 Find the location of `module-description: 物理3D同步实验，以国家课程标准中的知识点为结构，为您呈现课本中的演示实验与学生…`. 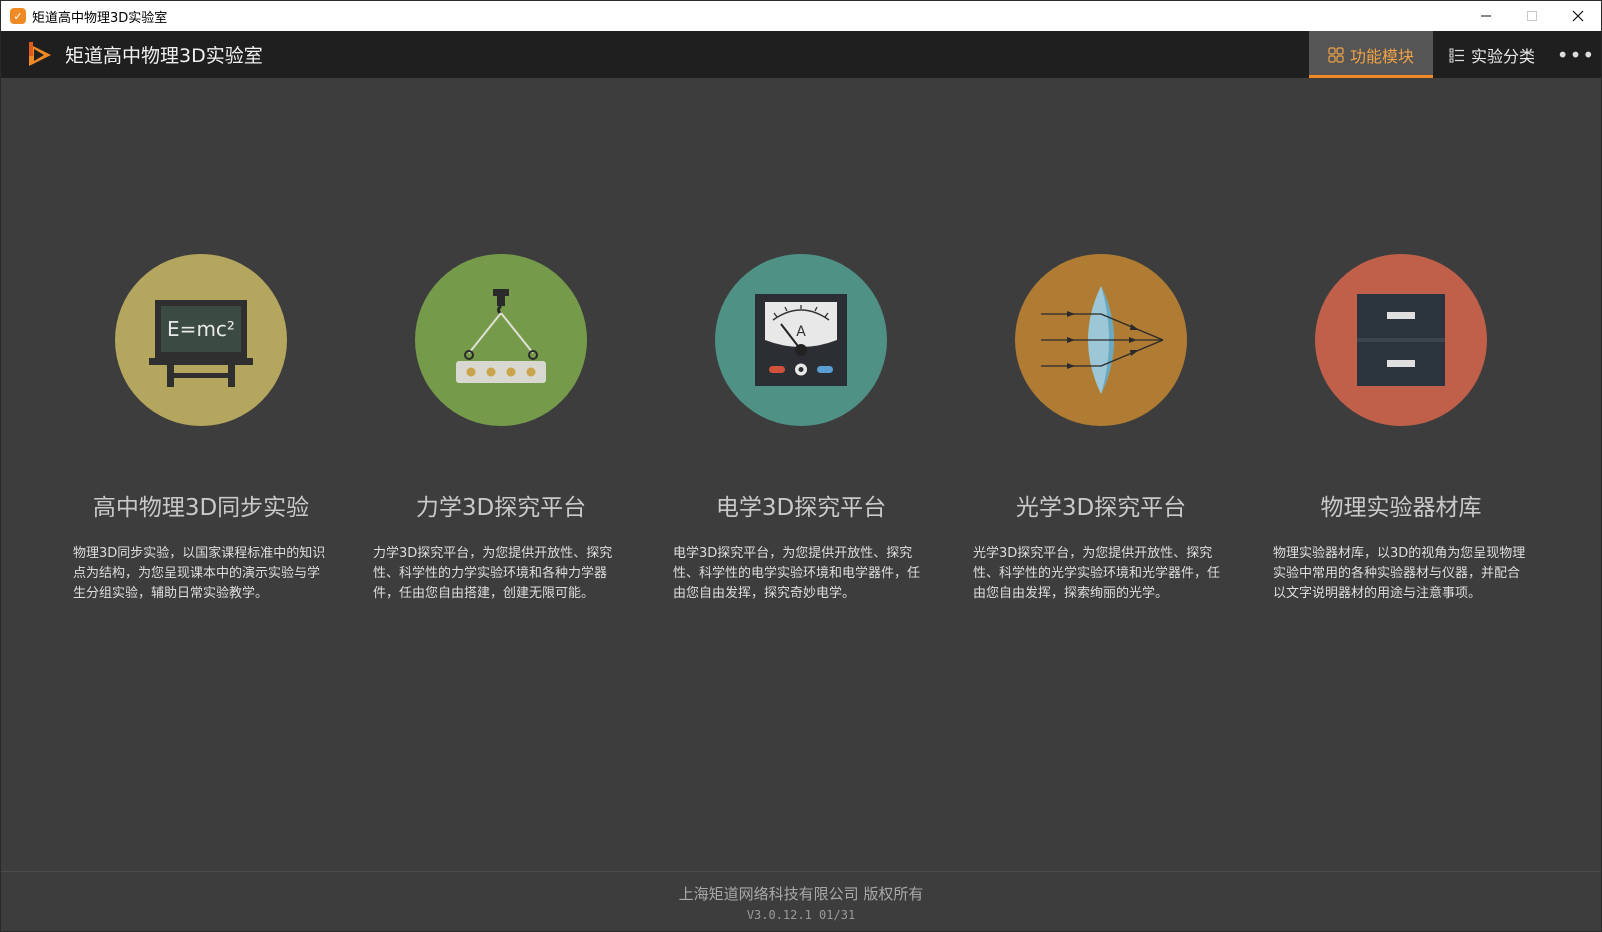

module-description: 物理3D同步实验，以国家课程标准中的知识点为结构，为您呈现课本中的演示实验与学生… is located at coordinates (199, 573).